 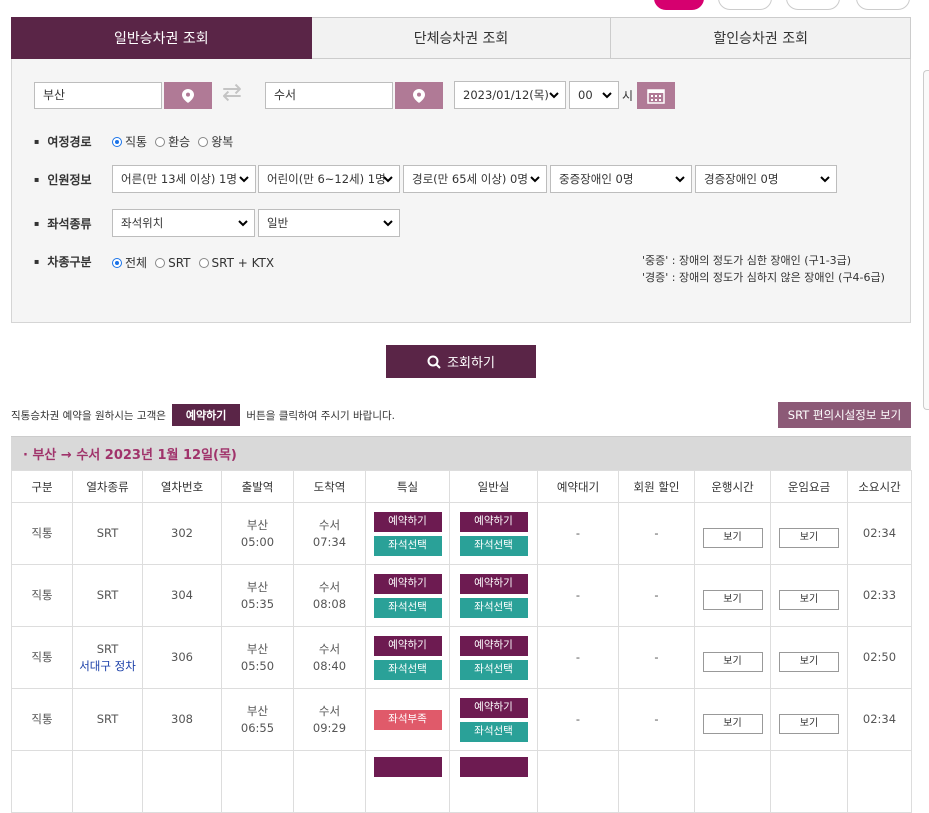 I want to click on cell-departure: 부산 06:55, so click(x=257, y=719).